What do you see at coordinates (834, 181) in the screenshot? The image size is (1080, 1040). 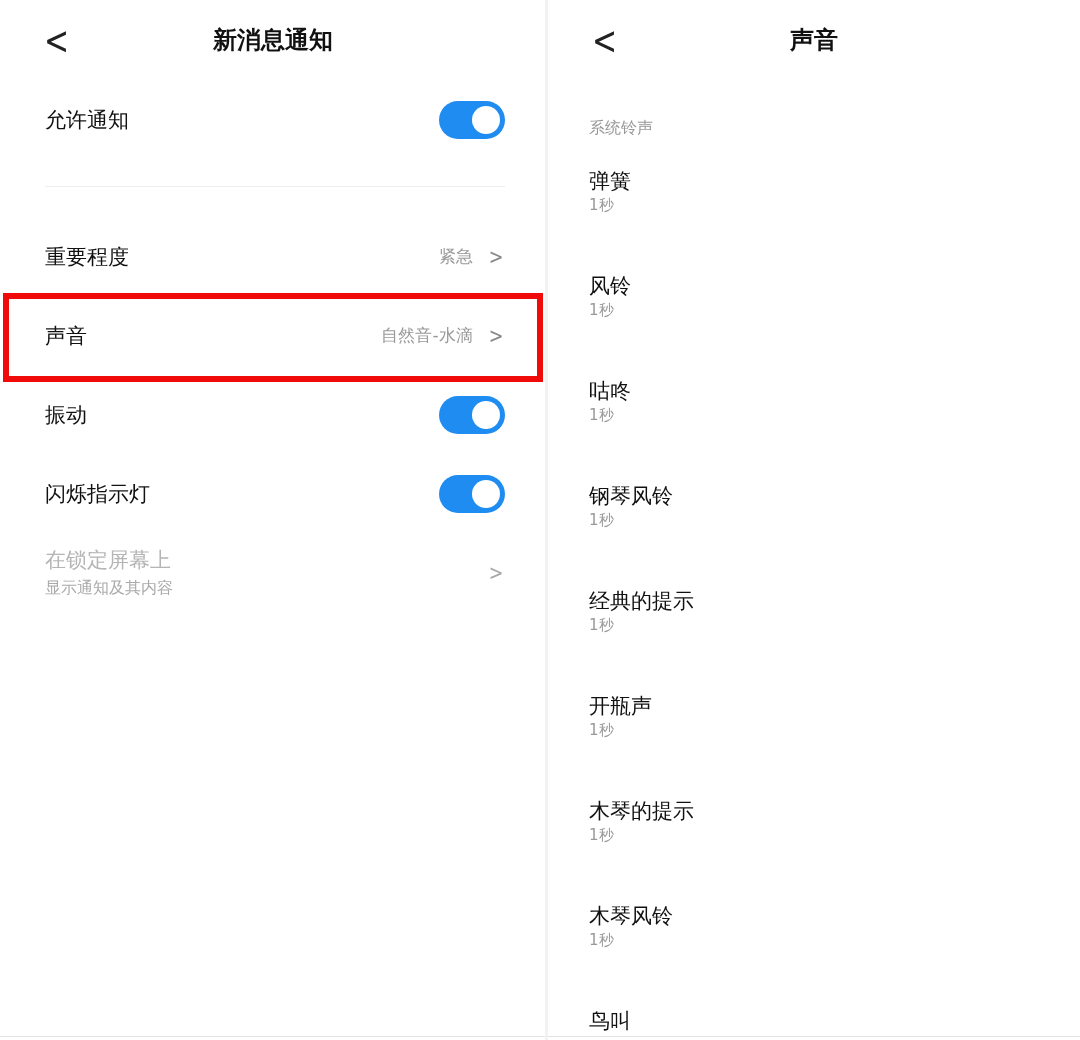 I see `ringtone-name: 弹簧` at bounding box center [834, 181].